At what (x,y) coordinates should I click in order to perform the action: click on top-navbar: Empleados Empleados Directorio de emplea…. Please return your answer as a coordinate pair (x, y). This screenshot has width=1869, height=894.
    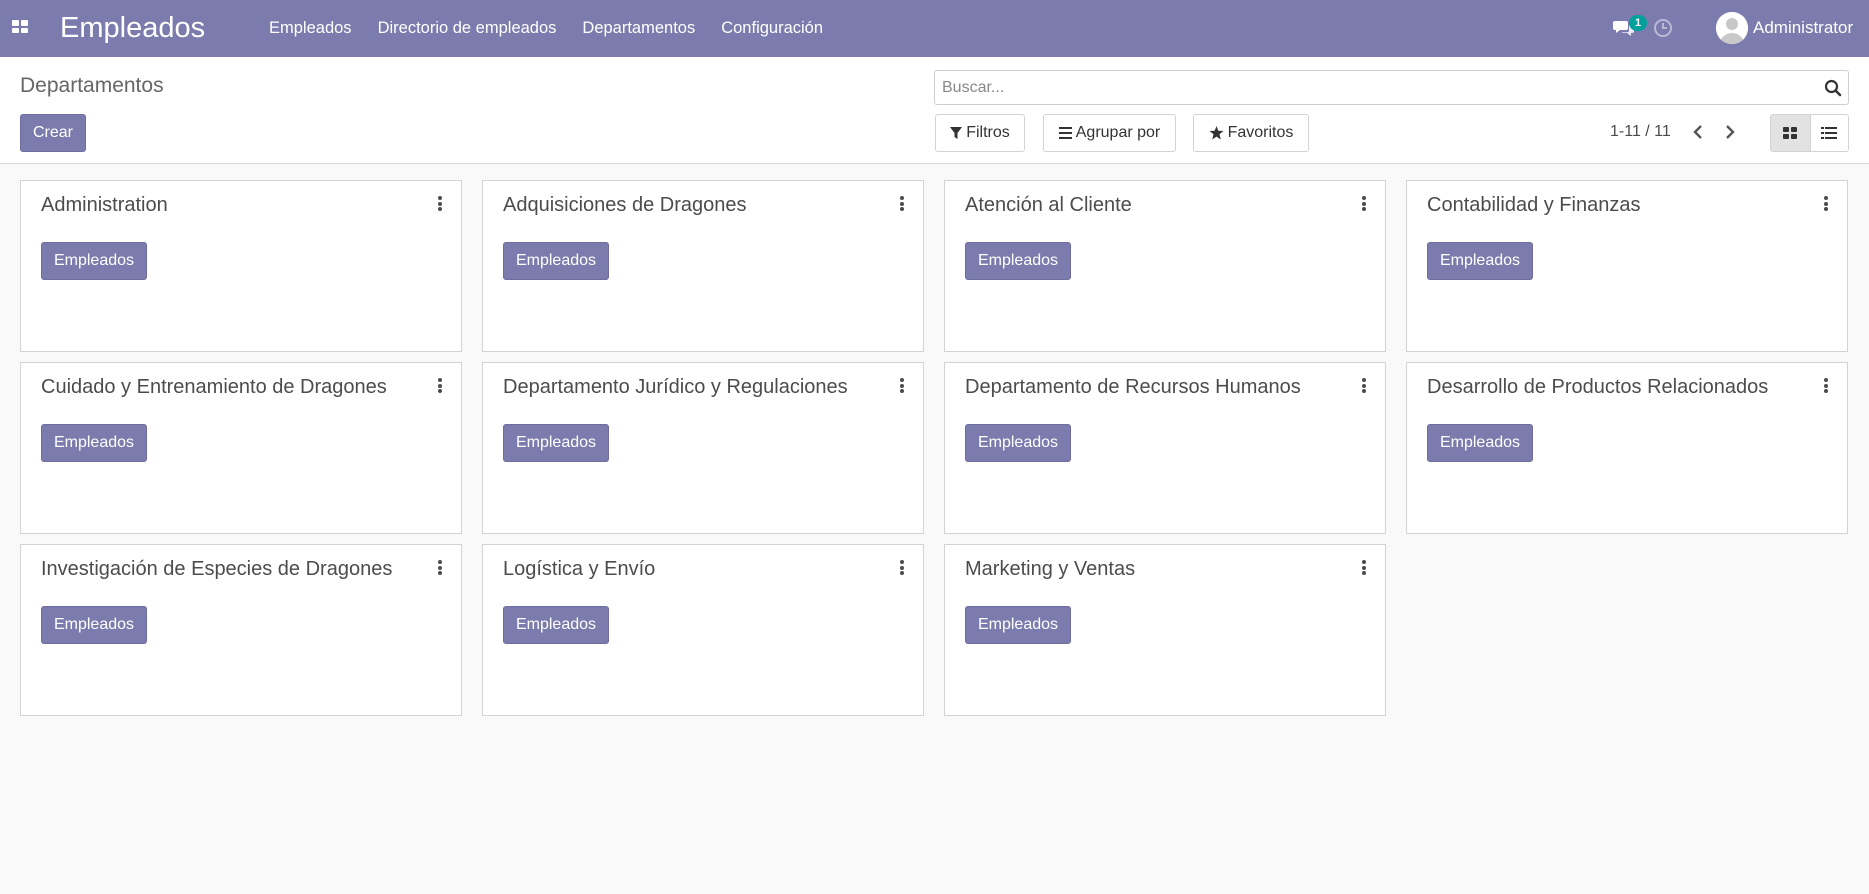
    Looking at the image, I should click on (934, 28).